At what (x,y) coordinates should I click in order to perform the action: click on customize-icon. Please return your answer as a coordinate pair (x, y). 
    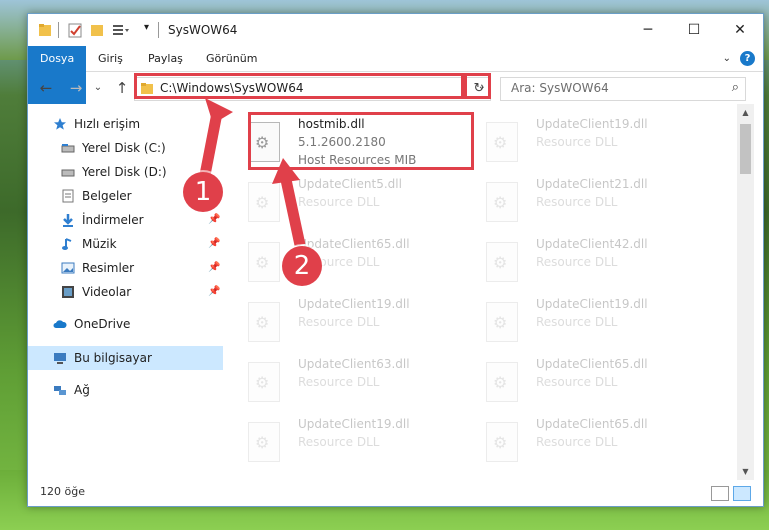
    Looking at the image, I should click on (121, 30).